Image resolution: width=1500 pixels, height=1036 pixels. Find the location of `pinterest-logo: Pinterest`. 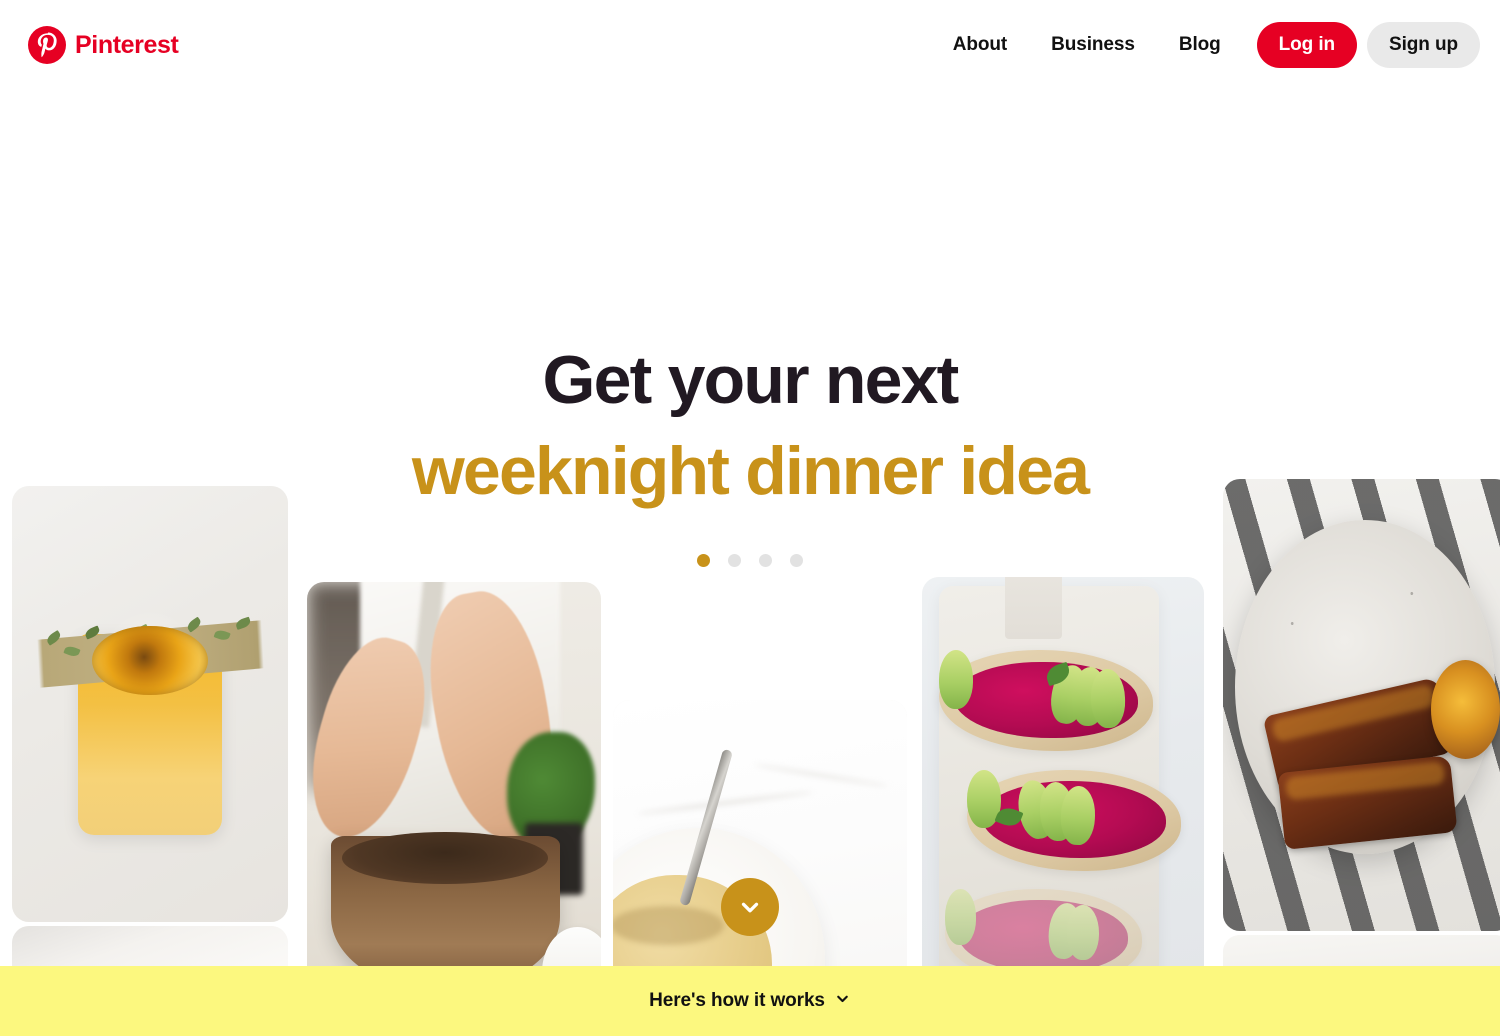

pinterest-logo: Pinterest is located at coordinates (103, 45).